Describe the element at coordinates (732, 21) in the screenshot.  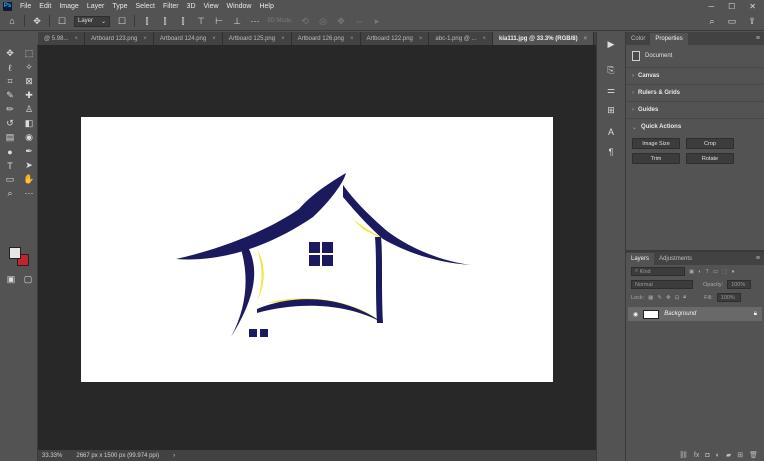
I see `workspace-icon: ▭` at that location.